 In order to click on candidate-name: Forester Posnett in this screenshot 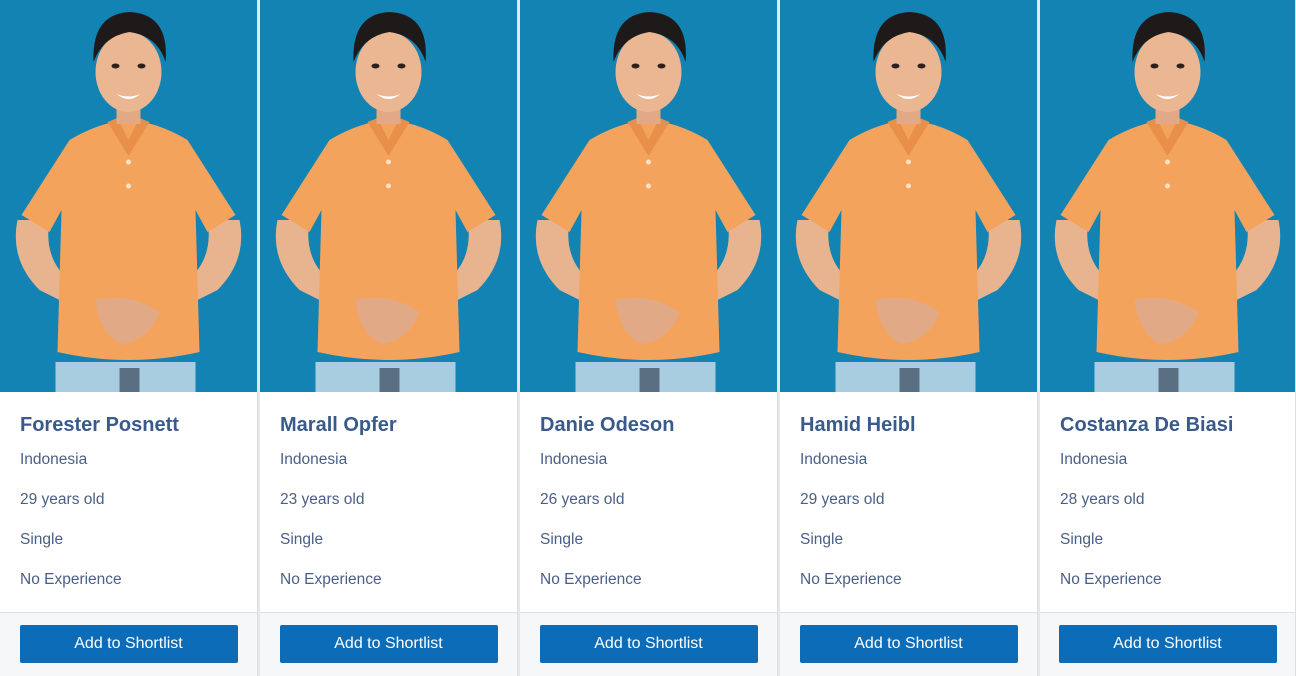, I will do `click(128, 425)`.